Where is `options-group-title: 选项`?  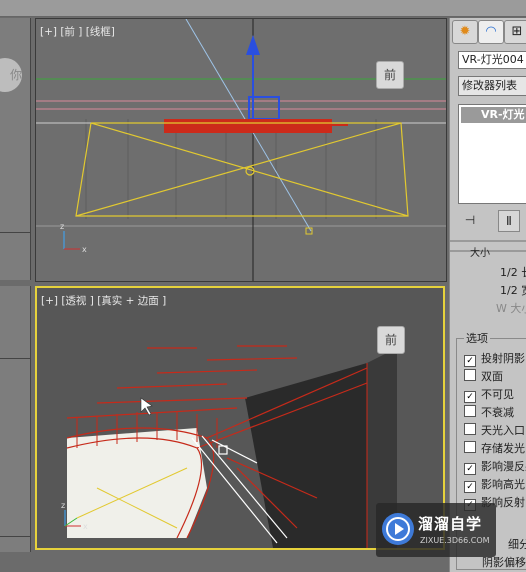 options-group-title: 选项 is located at coordinates (477, 338).